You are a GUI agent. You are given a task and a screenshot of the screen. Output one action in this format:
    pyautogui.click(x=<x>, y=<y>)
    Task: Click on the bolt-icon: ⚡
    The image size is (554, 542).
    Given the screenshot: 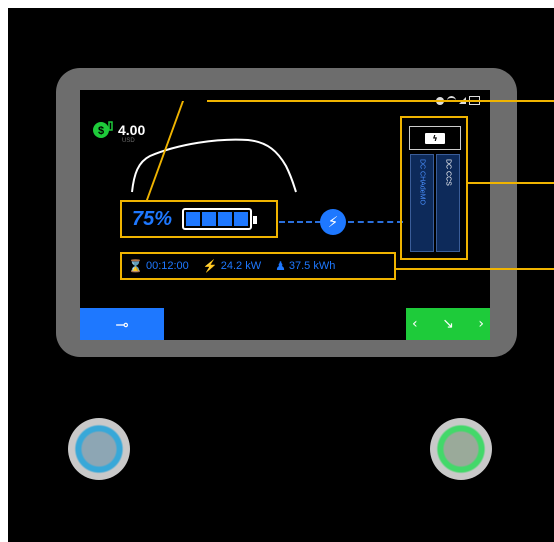 What is the action you would take?
    pyautogui.click(x=333, y=222)
    